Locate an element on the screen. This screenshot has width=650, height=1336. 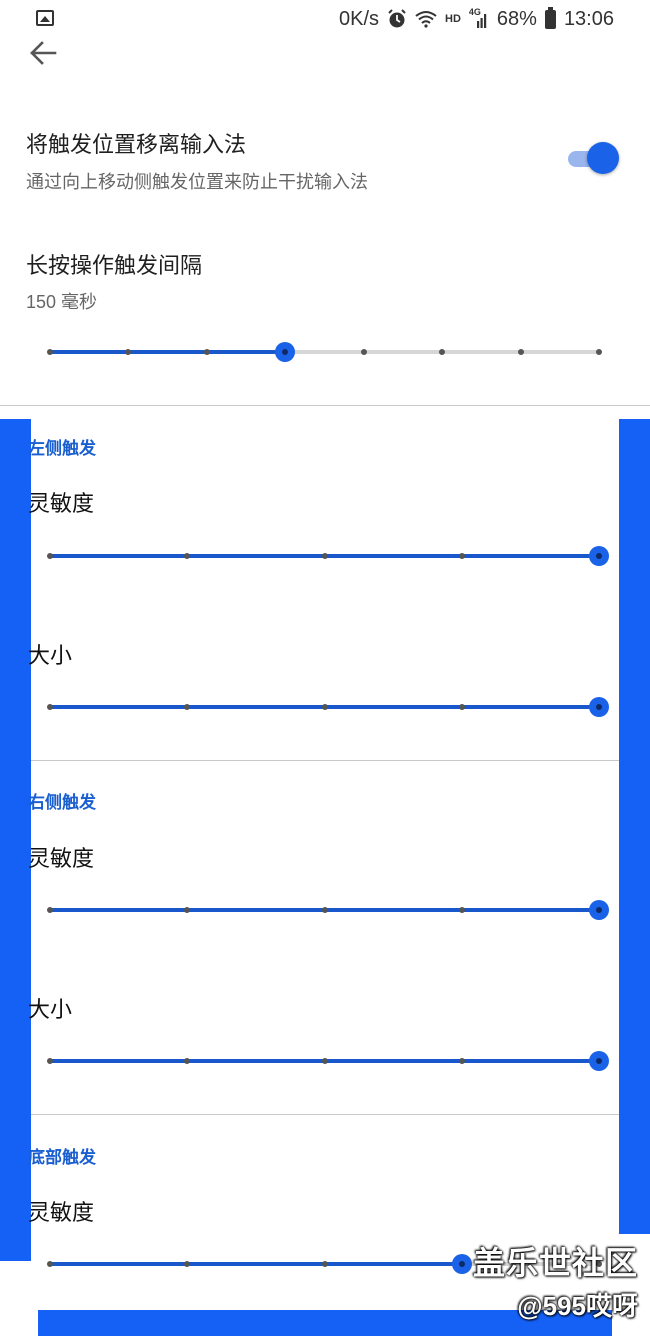
status-bar: 0K/s HD 4G 68% 13:06 is located at coordinates (325, 18).